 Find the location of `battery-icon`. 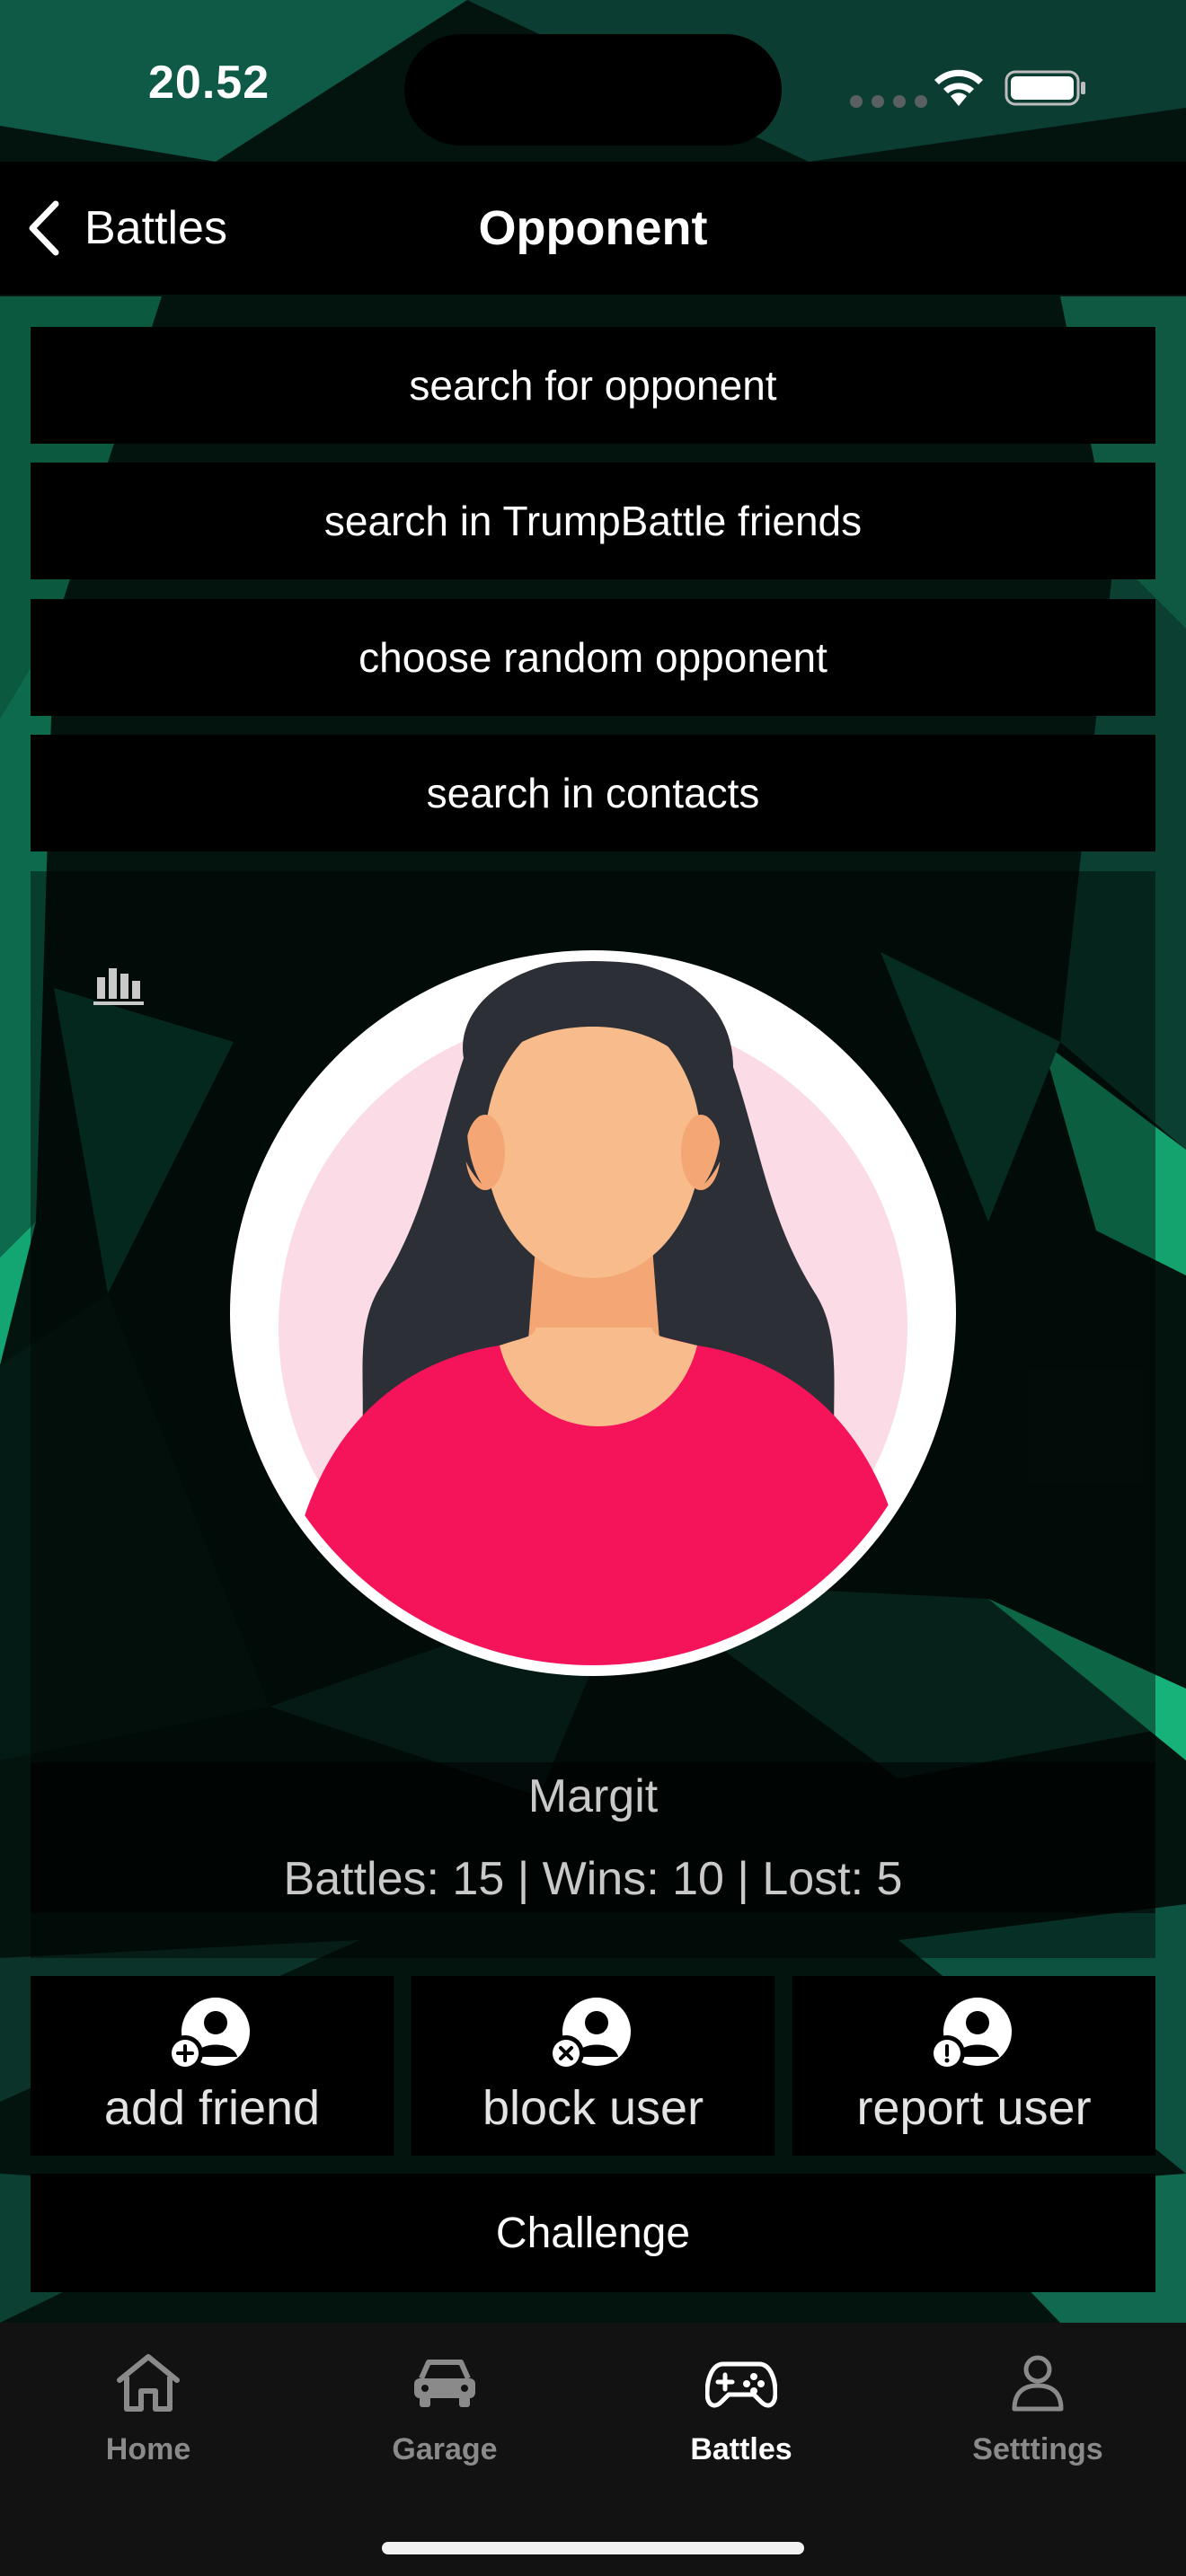

battery-icon is located at coordinates (1045, 88).